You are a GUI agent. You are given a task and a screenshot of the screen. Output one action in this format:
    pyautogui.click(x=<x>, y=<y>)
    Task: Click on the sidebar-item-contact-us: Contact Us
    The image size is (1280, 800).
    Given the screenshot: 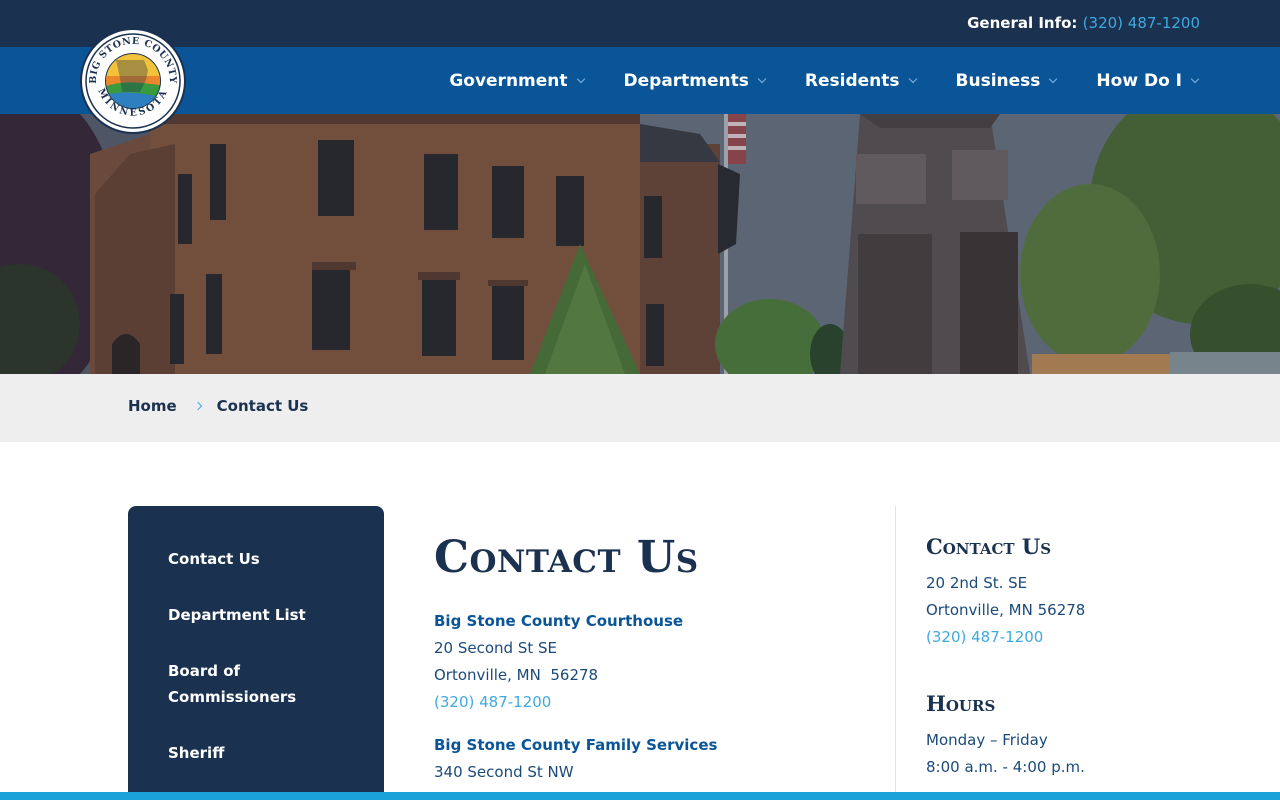 What is the action you would take?
    pyautogui.click(x=256, y=559)
    